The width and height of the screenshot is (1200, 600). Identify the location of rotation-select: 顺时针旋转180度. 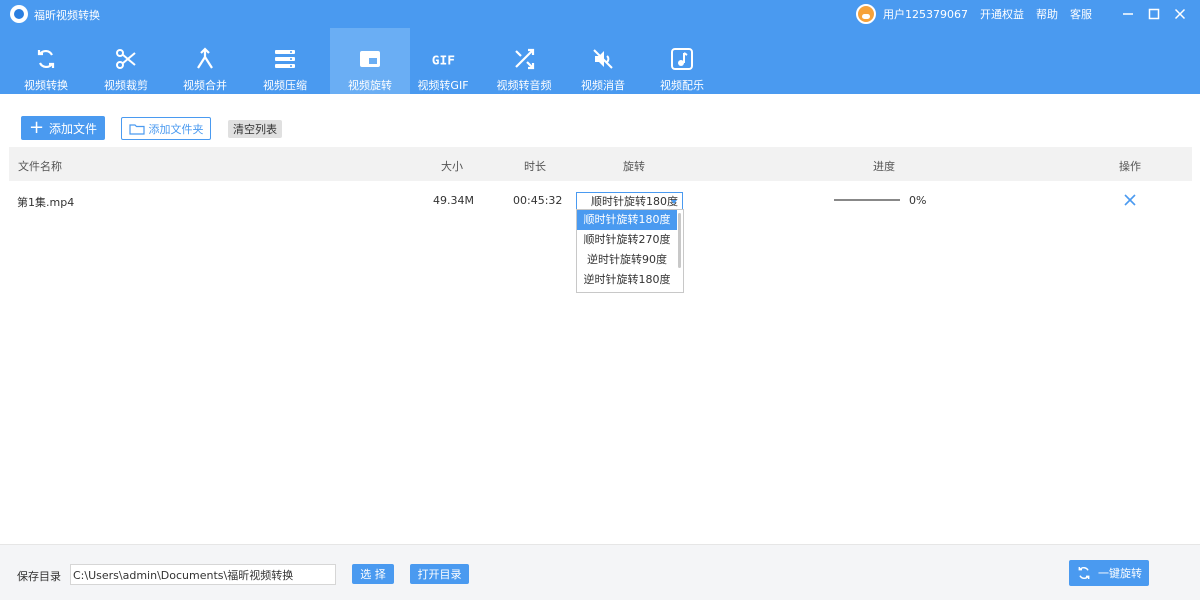
(629, 201).